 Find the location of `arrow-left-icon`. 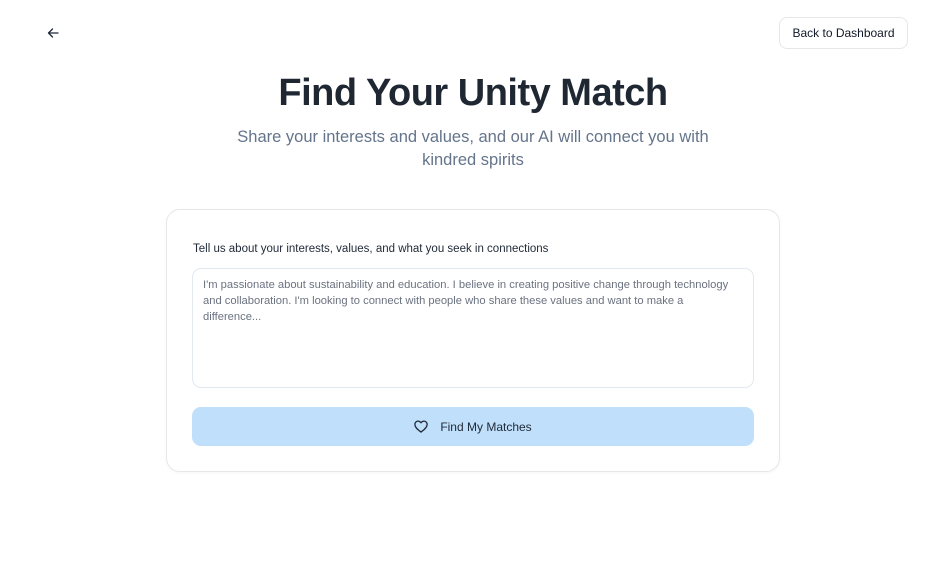

arrow-left-icon is located at coordinates (53, 33).